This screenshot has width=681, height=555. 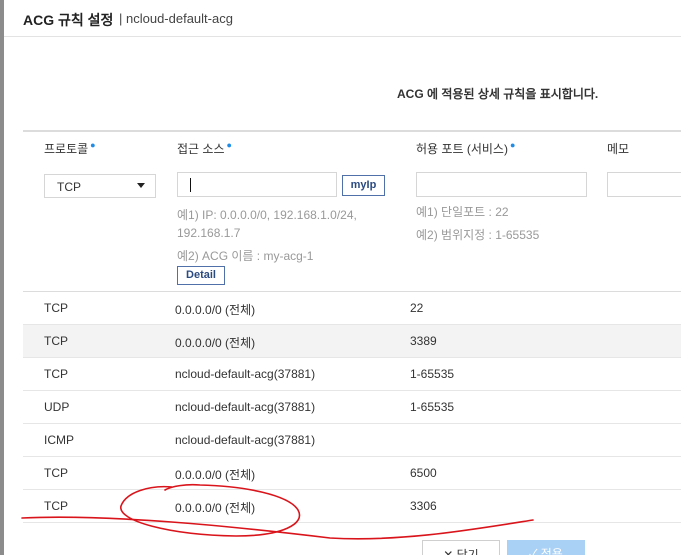 I want to click on rule-protocol: ICMP, so click(x=59, y=440).